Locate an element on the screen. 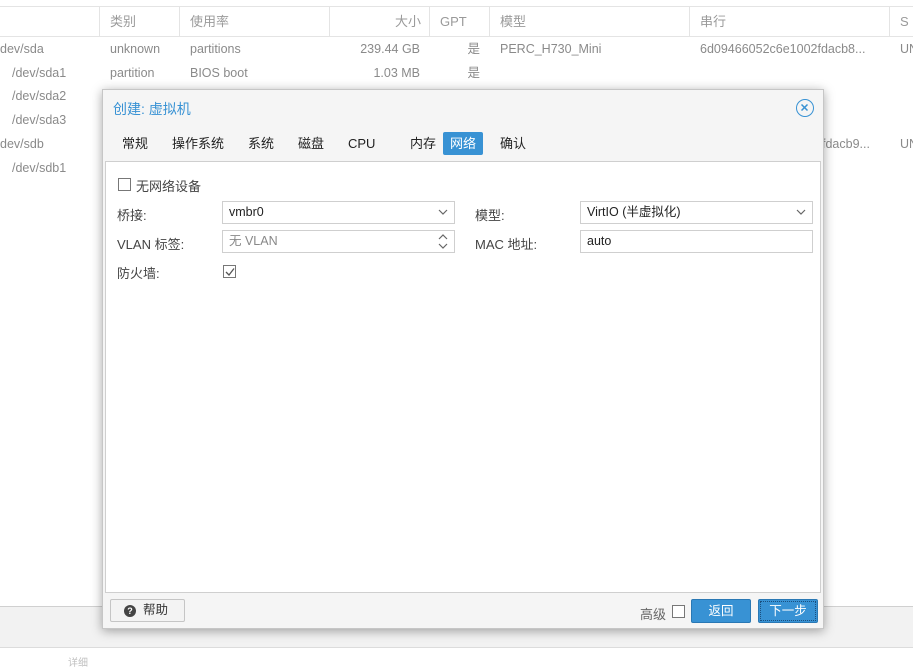 This screenshot has width=913, height=669. advanced-checkbox is located at coordinates (678, 611).